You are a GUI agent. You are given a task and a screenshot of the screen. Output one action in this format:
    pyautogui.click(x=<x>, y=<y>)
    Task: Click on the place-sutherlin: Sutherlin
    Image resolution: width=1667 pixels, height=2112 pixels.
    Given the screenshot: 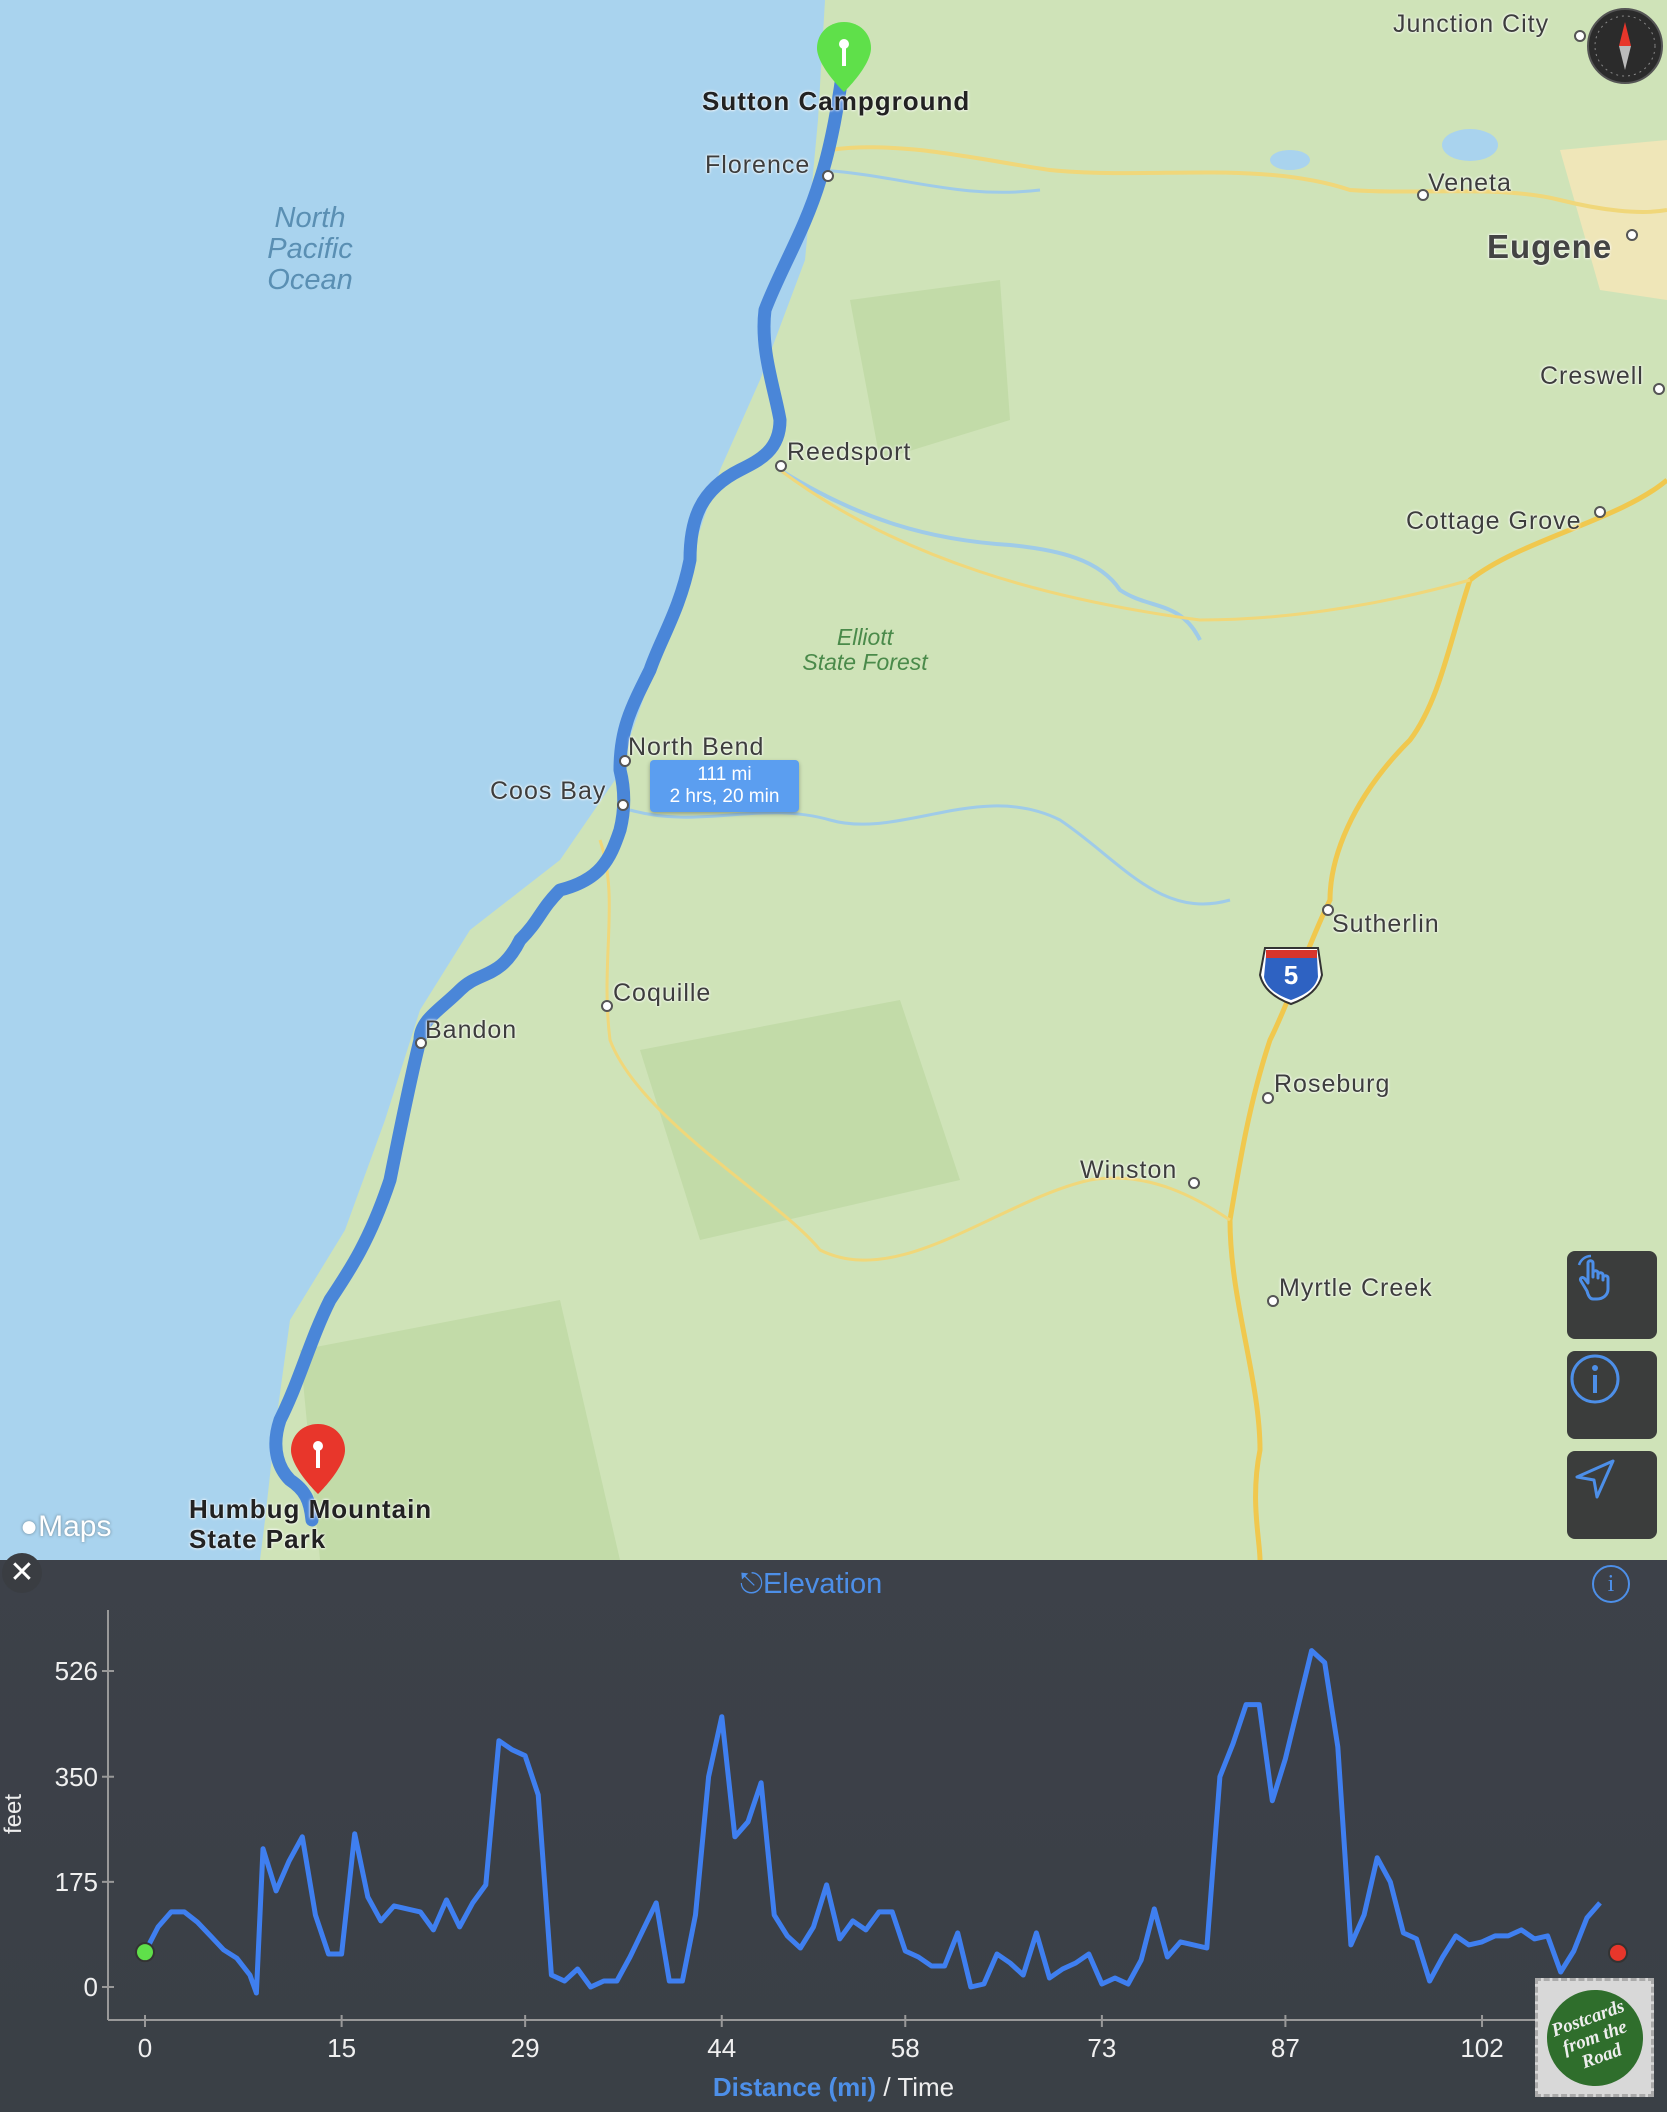 What is the action you would take?
    pyautogui.click(x=1386, y=924)
    